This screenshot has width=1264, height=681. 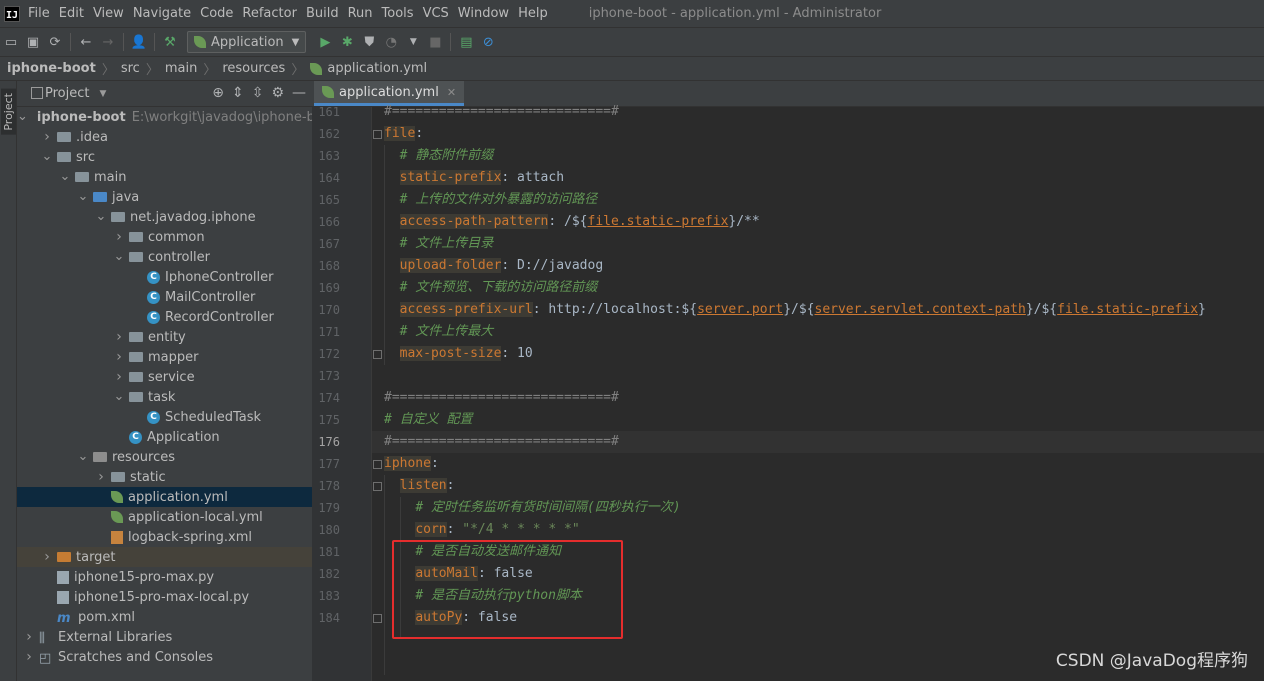 What do you see at coordinates (164, 377) in the screenshot?
I see `tree-item: › service` at bounding box center [164, 377].